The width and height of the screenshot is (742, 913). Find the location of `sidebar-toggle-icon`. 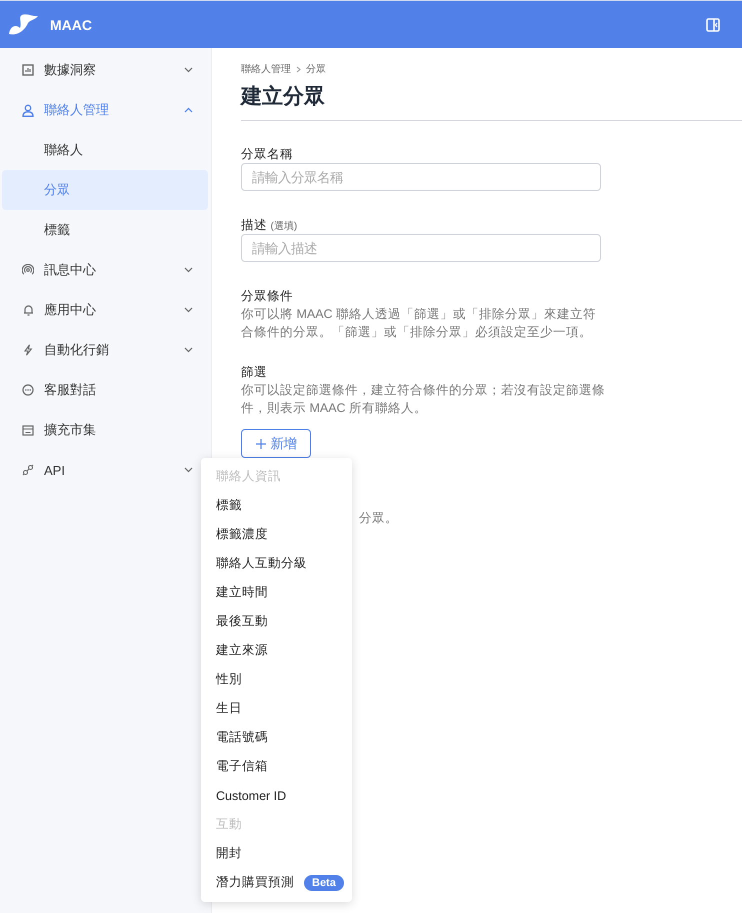

sidebar-toggle-icon is located at coordinates (713, 25).